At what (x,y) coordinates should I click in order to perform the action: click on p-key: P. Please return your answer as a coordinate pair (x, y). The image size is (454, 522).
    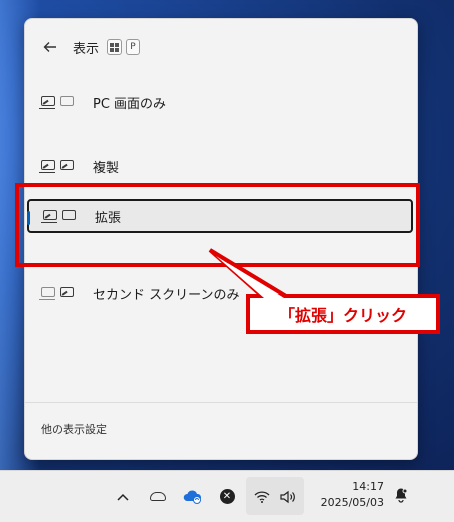
    Looking at the image, I should click on (133, 47).